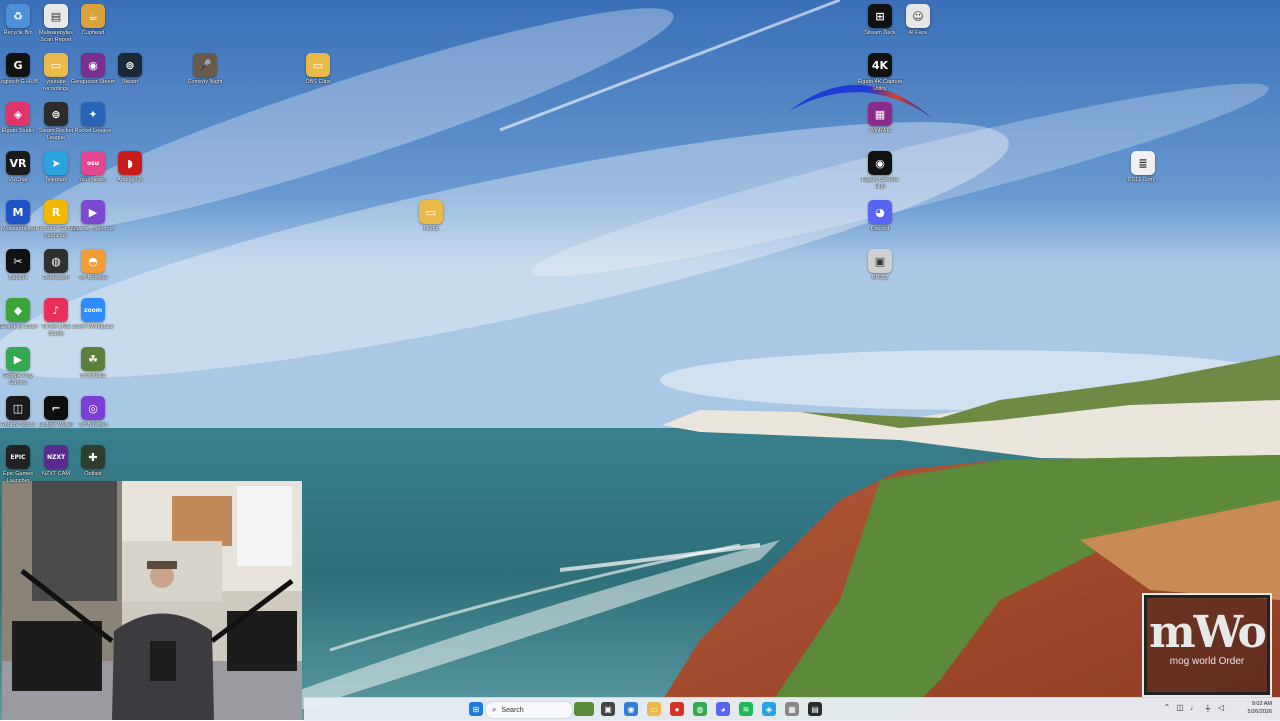  What do you see at coordinates (56, 310) in the screenshot?
I see `tiktok-icon: ♪` at bounding box center [56, 310].